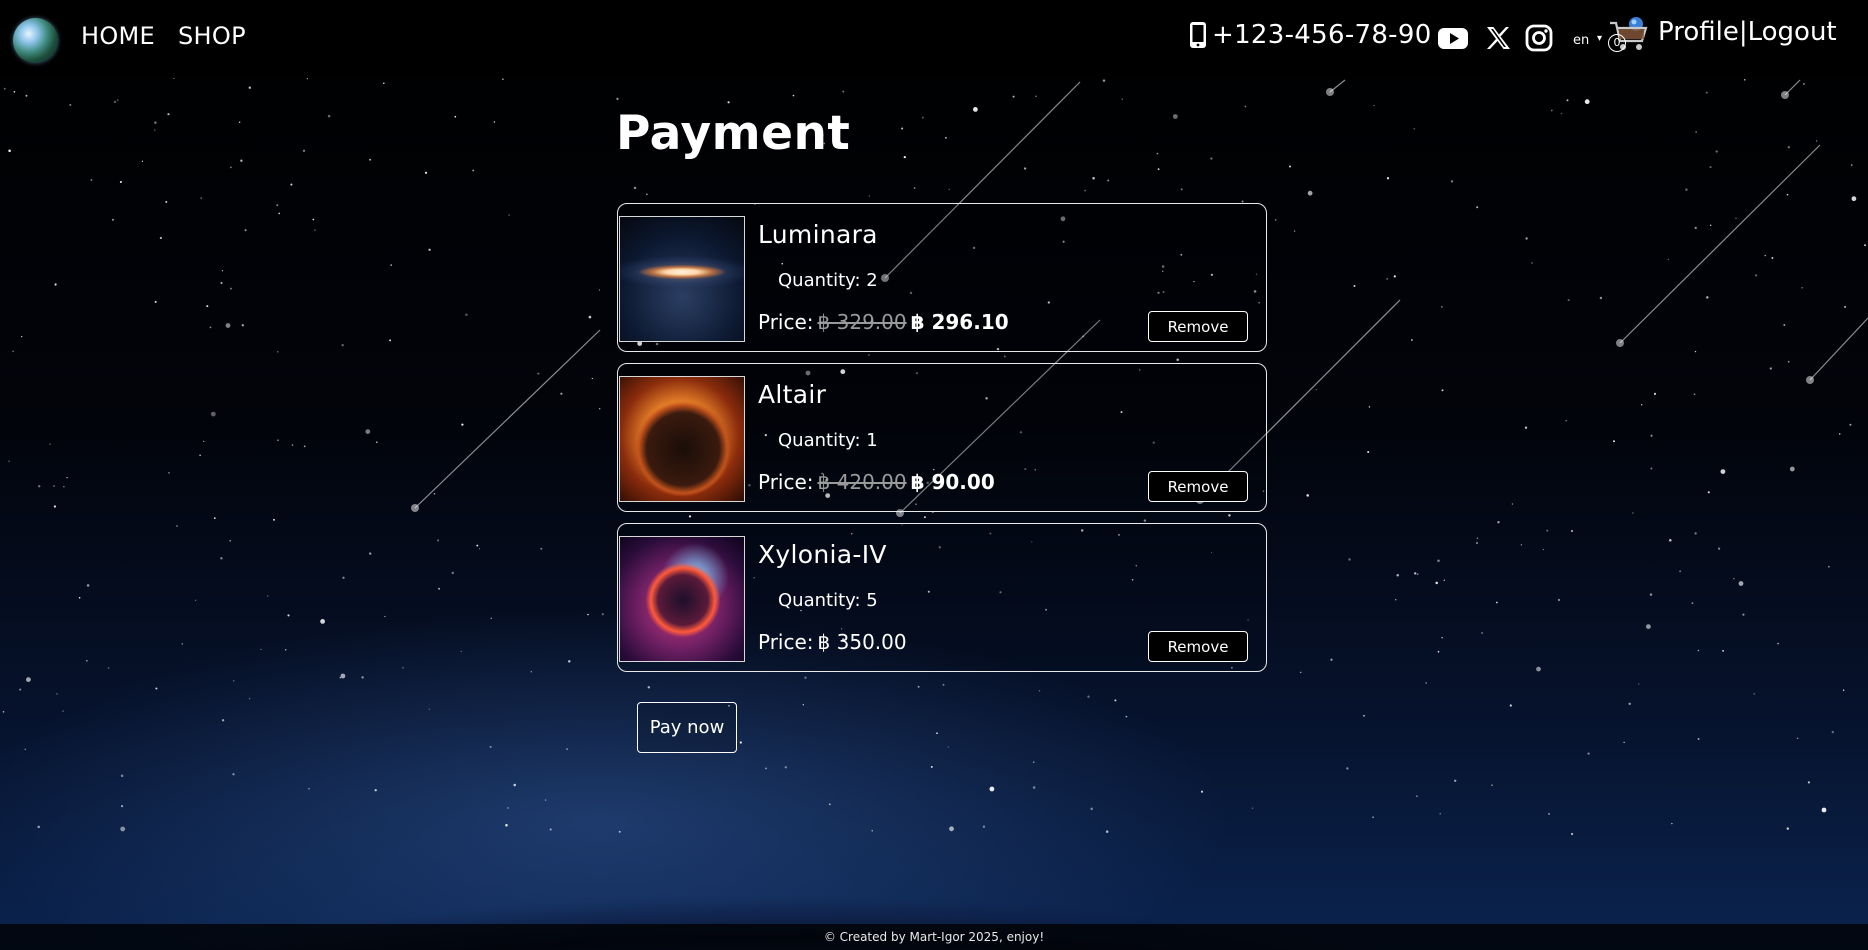  Describe the element at coordinates (828, 440) in the screenshot. I see `product-quantity: Quantity: 1` at that location.